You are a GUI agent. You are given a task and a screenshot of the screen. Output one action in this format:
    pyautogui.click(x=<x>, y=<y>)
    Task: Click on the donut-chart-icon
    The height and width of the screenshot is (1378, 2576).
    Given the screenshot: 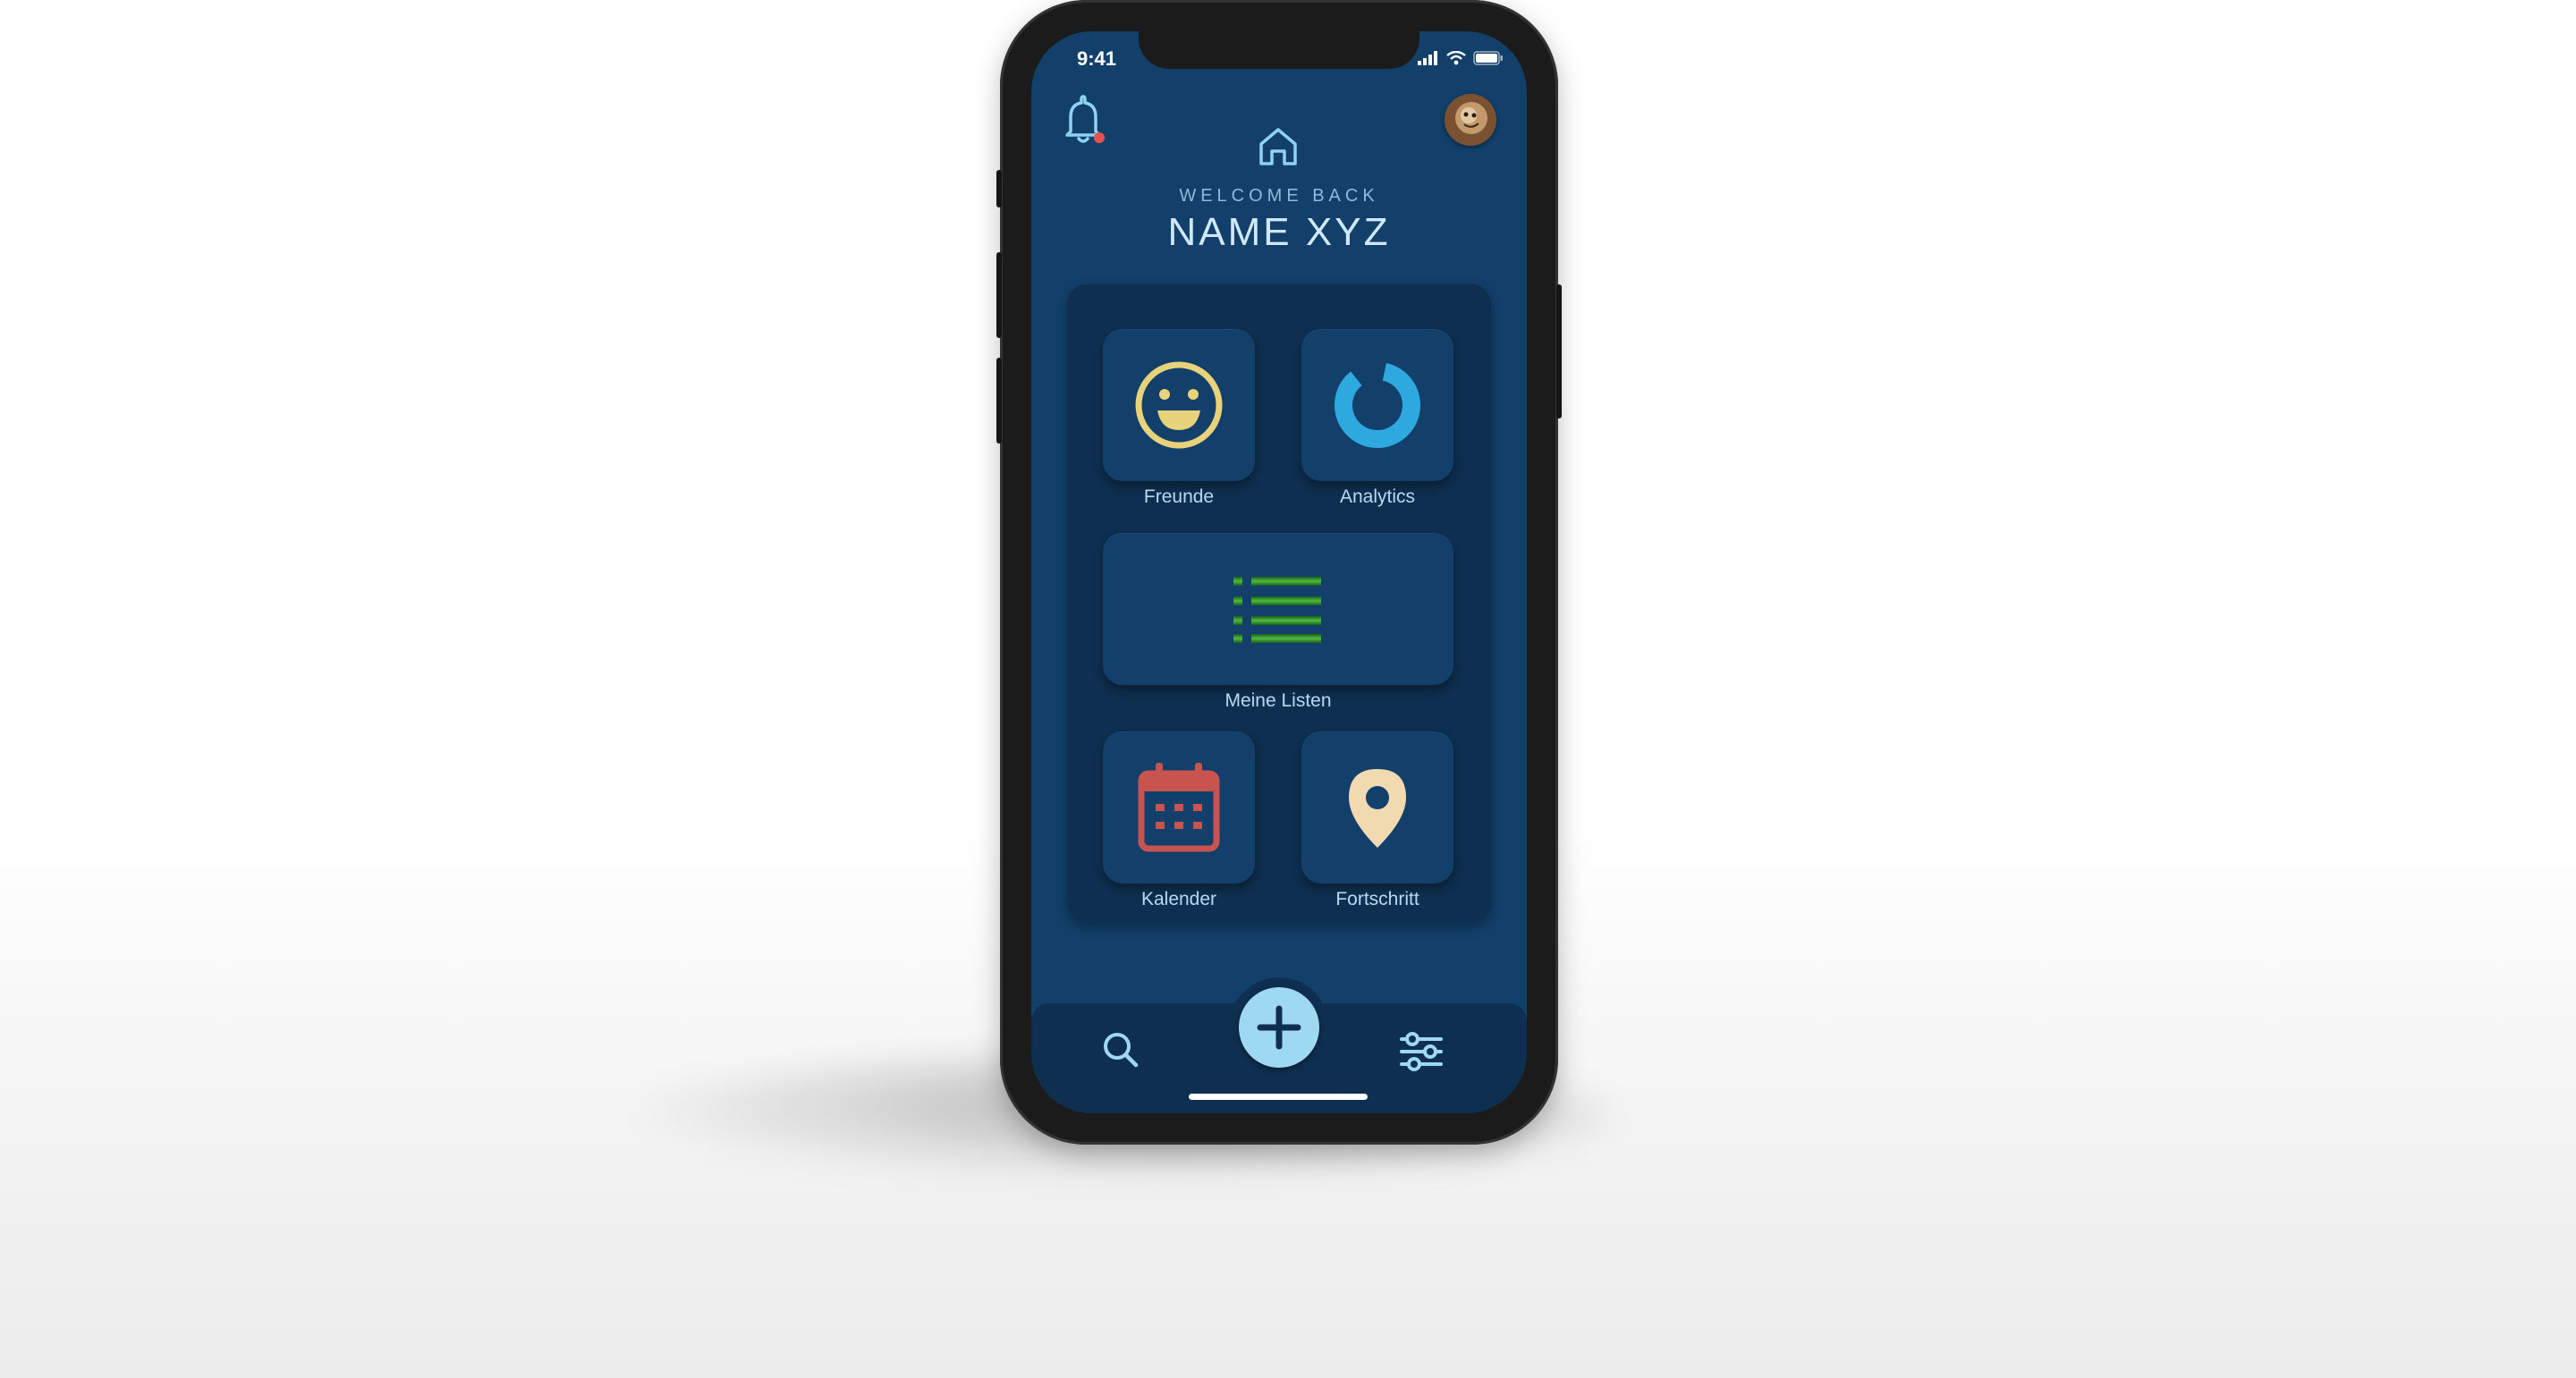 What is the action you would take?
    pyautogui.click(x=1377, y=405)
    